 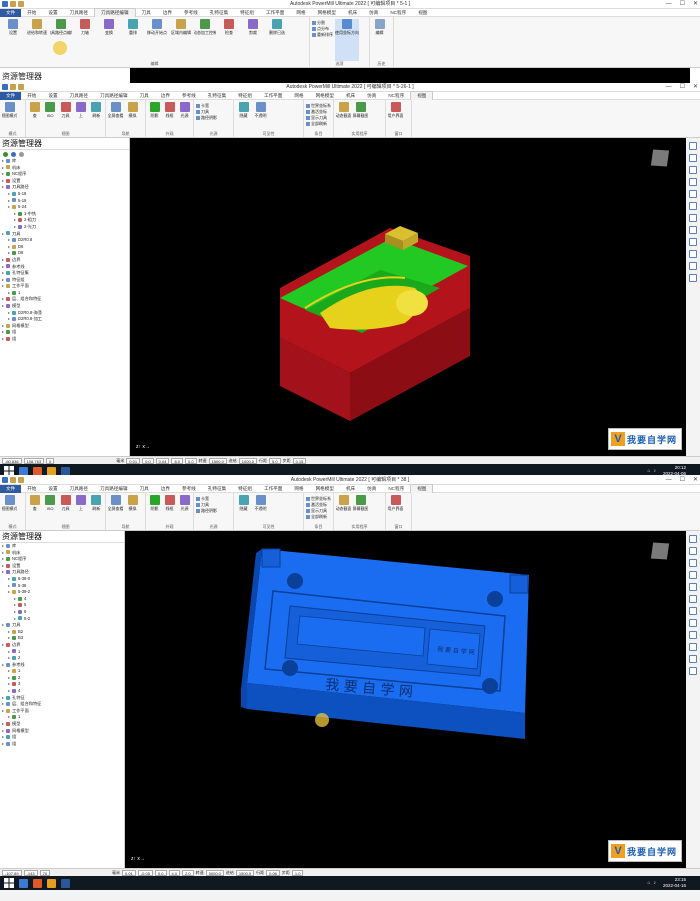 What do you see at coordinates (693, 266) in the screenshot?
I see `select-icon` at bounding box center [693, 266].